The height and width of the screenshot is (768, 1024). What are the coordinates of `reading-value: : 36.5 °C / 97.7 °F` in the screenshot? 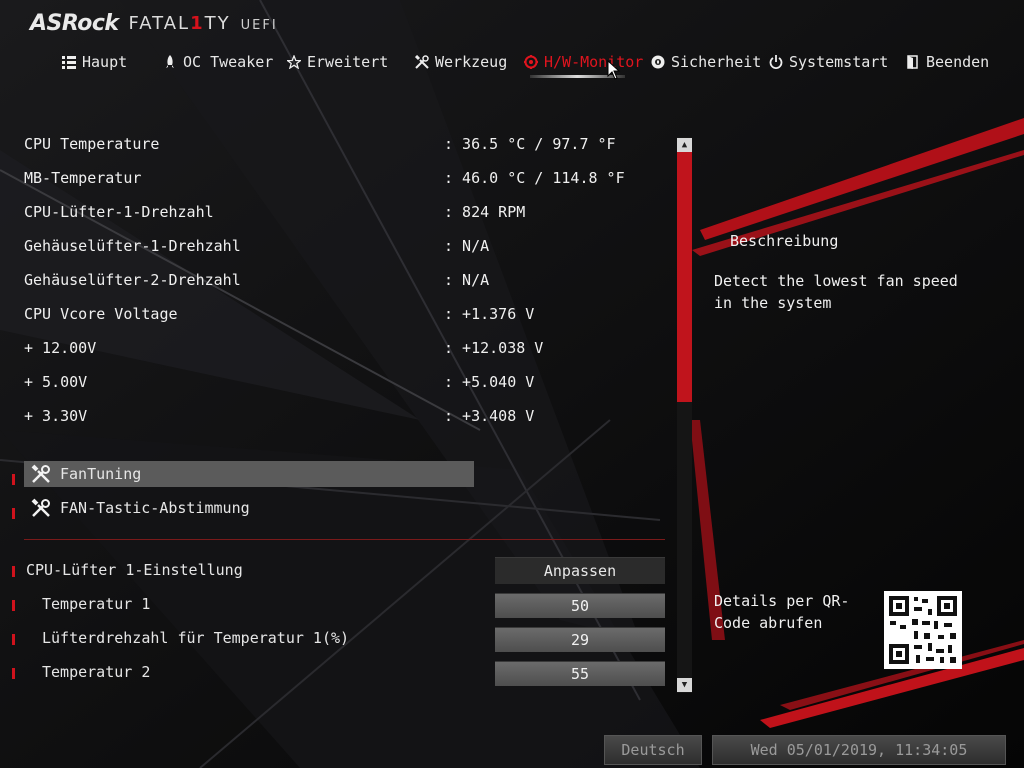 It's located at (530, 144).